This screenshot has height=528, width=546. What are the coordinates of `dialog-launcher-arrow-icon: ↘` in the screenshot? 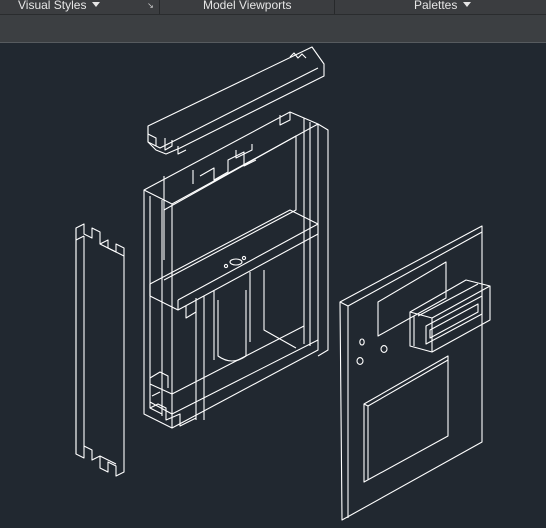 It's located at (150, 5).